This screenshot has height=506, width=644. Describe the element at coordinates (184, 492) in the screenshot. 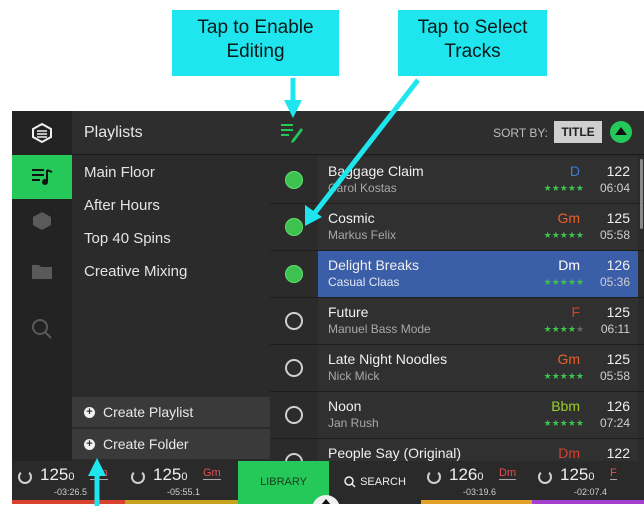

I see `deck-remaining-time: -05:55.1` at that location.